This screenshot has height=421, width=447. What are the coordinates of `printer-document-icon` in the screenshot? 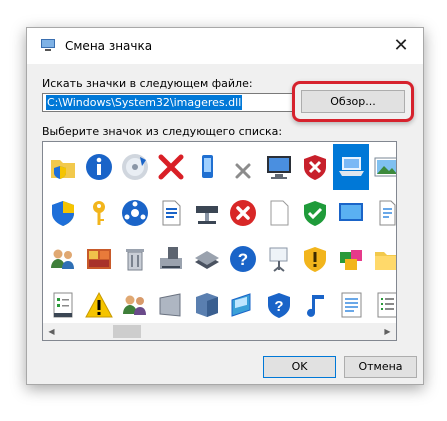 It's located at (387, 213).